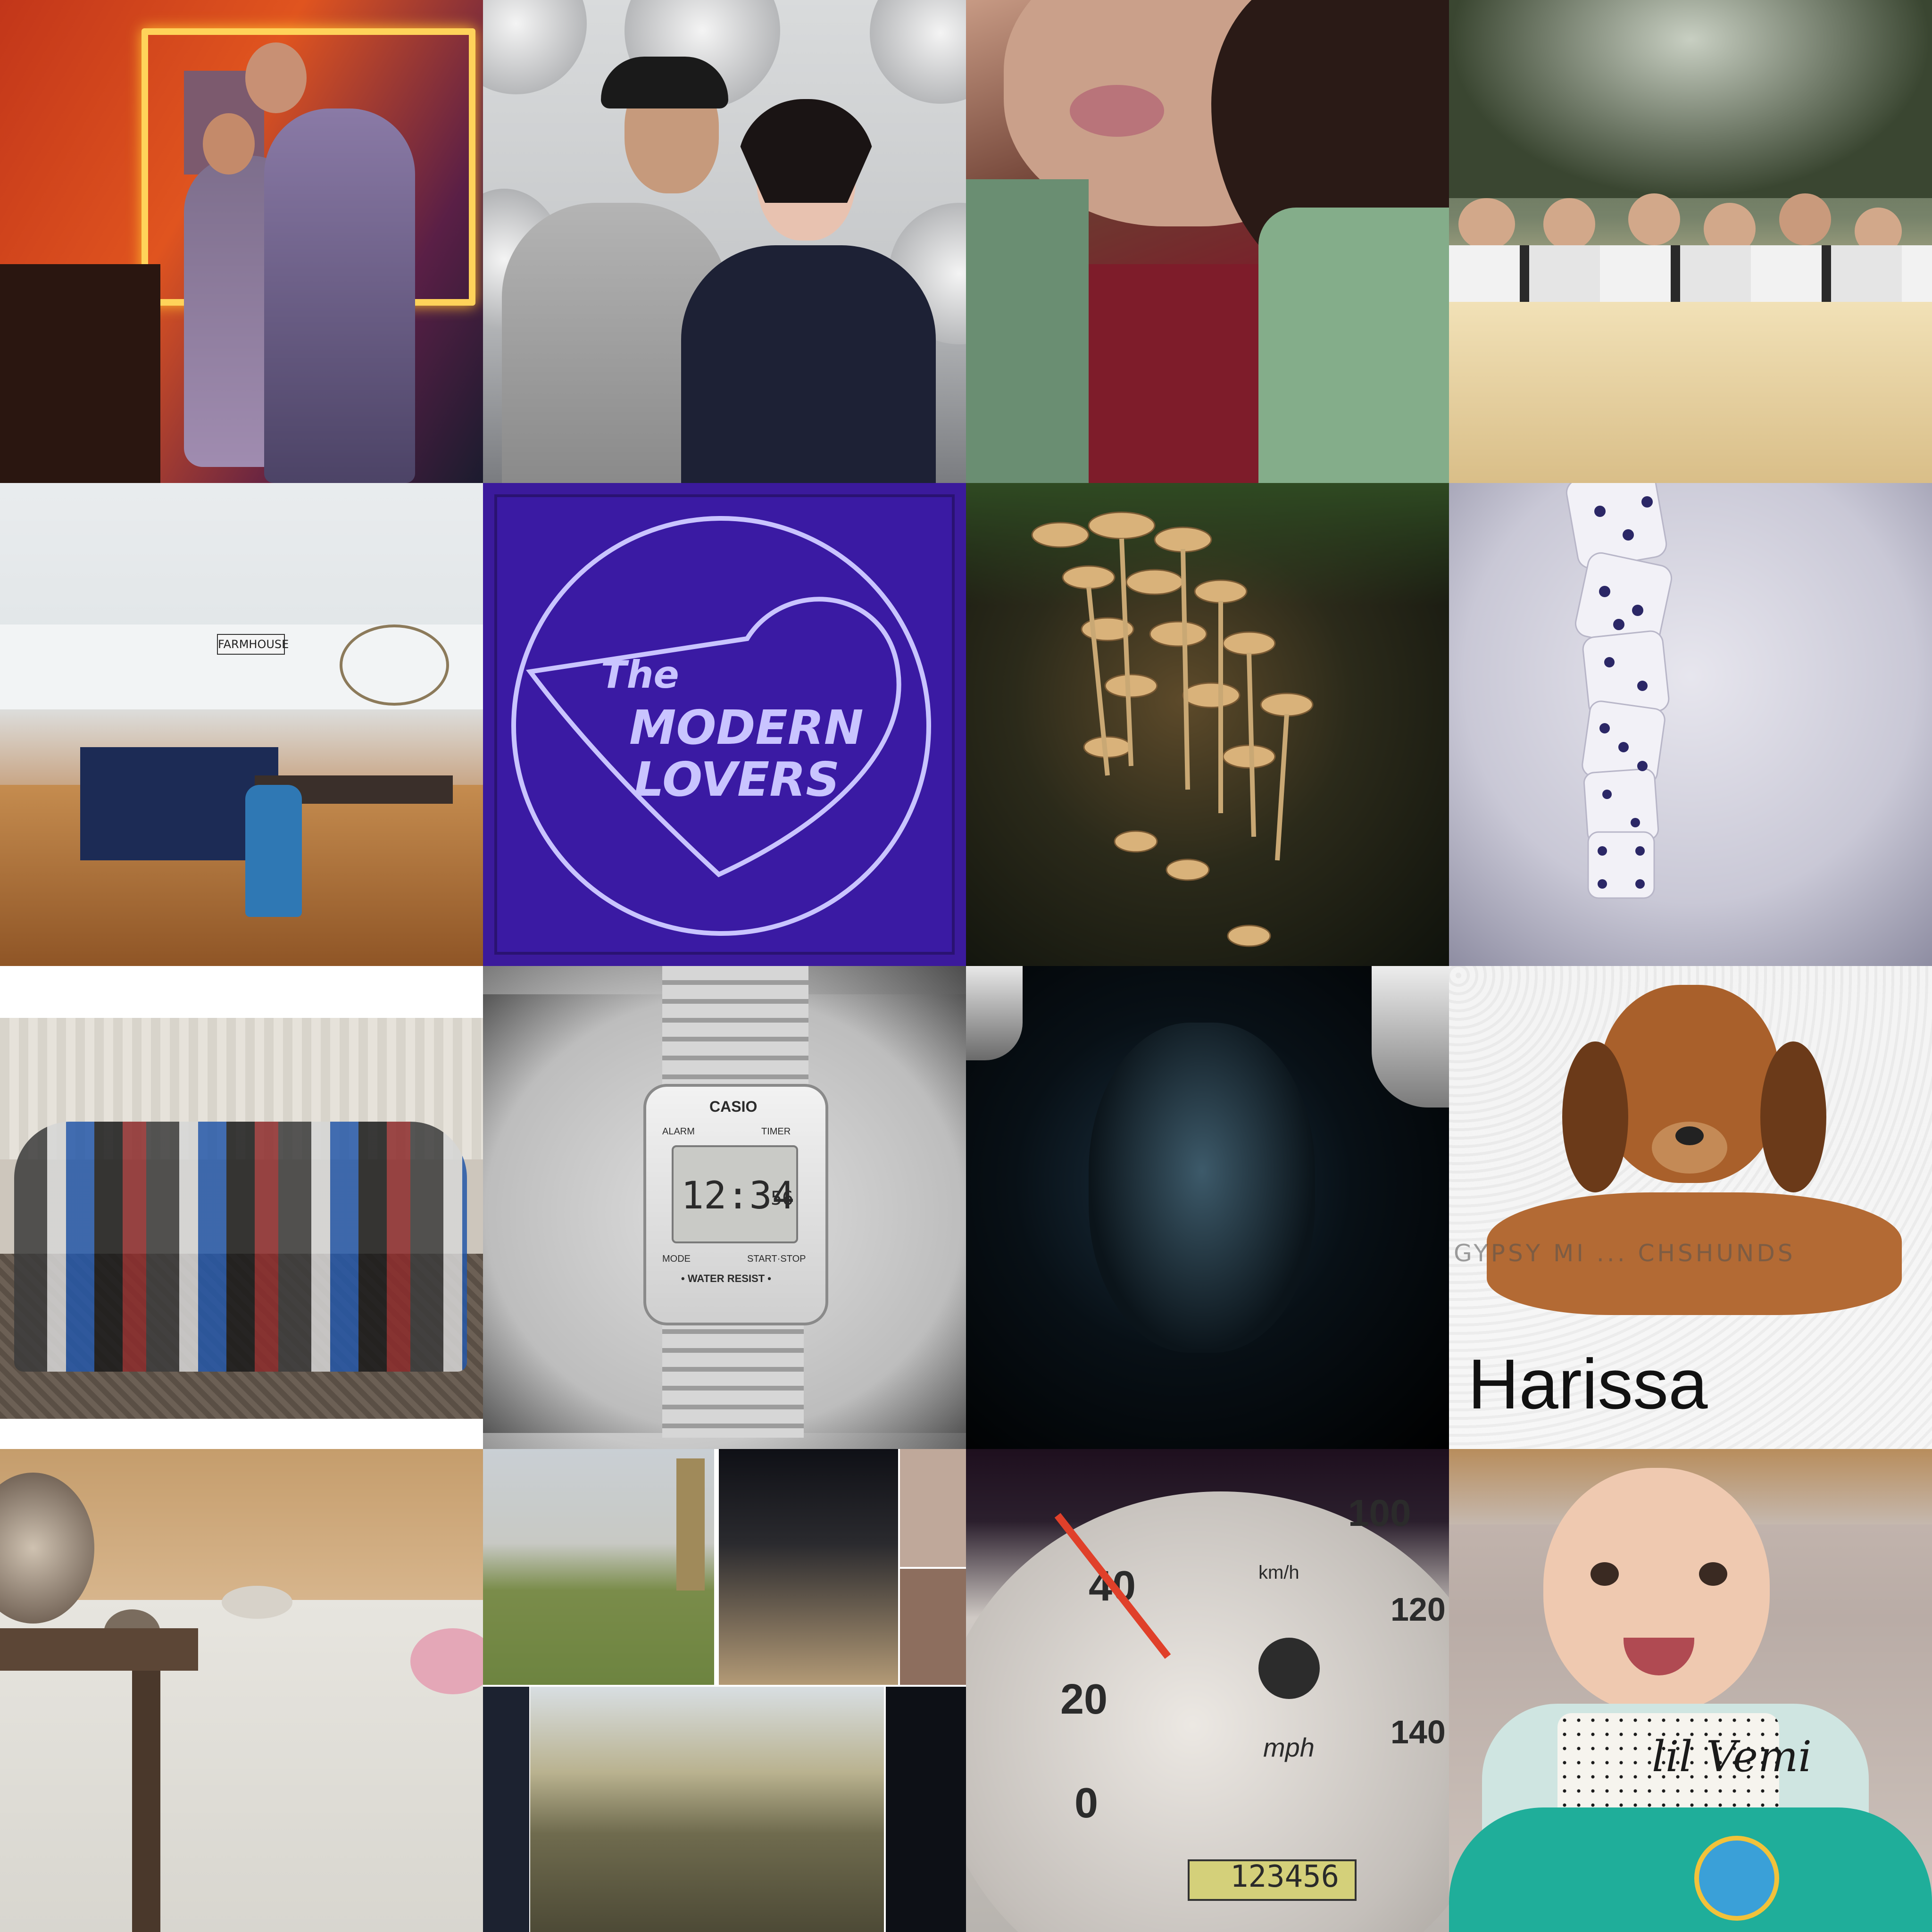 Image resolution: width=1932 pixels, height=1932 pixels. I want to click on bib-text: lil Vemi, so click(1732, 1757).